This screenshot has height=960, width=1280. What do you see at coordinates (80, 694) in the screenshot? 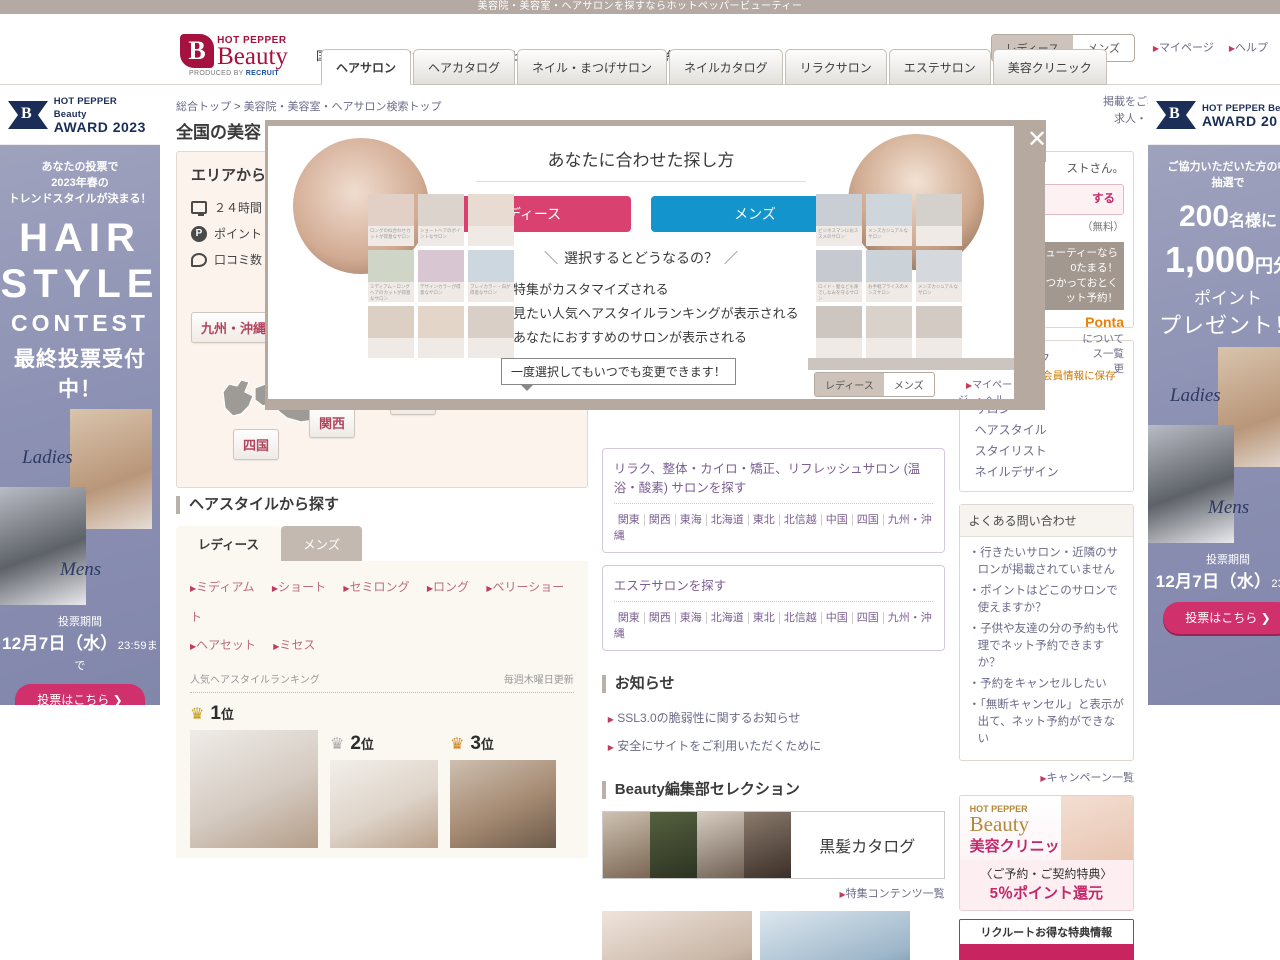
I see `left-vote-button: 投票はこちら ❯` at bounding box center [80, 694].